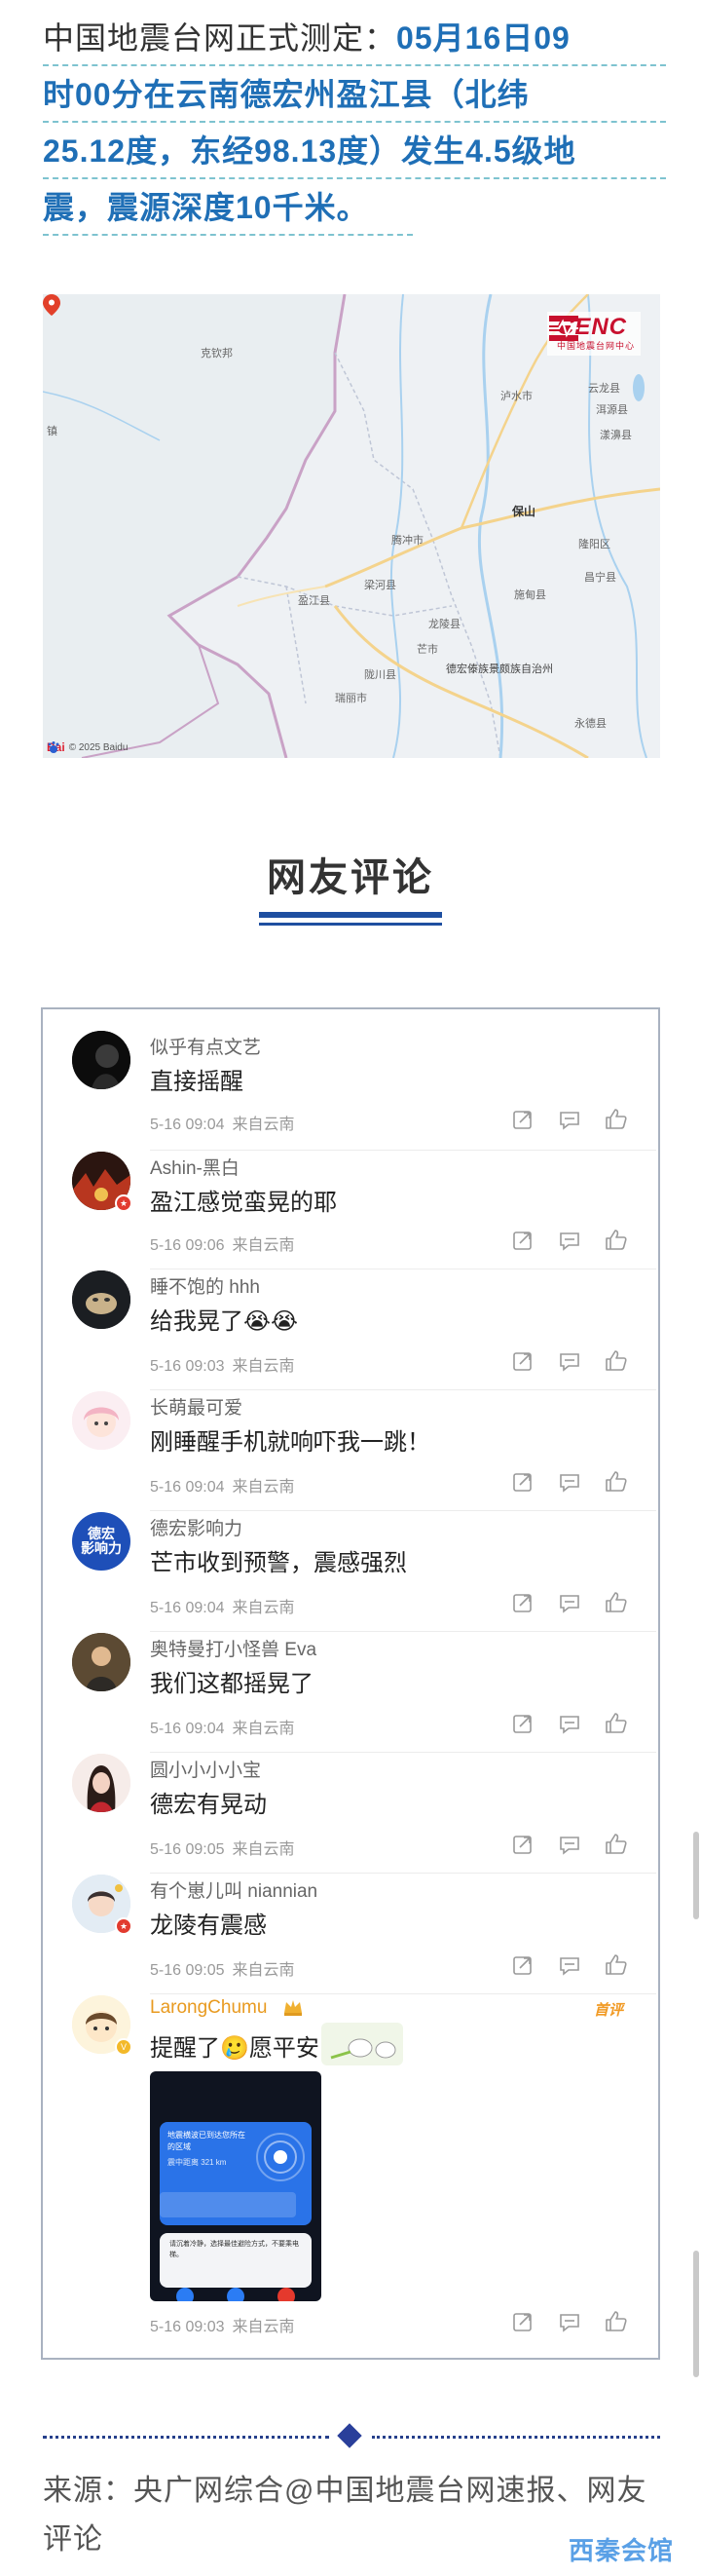 Image resolution: width=701 pixels, height=2576 pixels. What do you see at coordinates (622, 2550) in the screenshot?
I see `watermark: 西秦会馆` at bounding box center [622, 2550].